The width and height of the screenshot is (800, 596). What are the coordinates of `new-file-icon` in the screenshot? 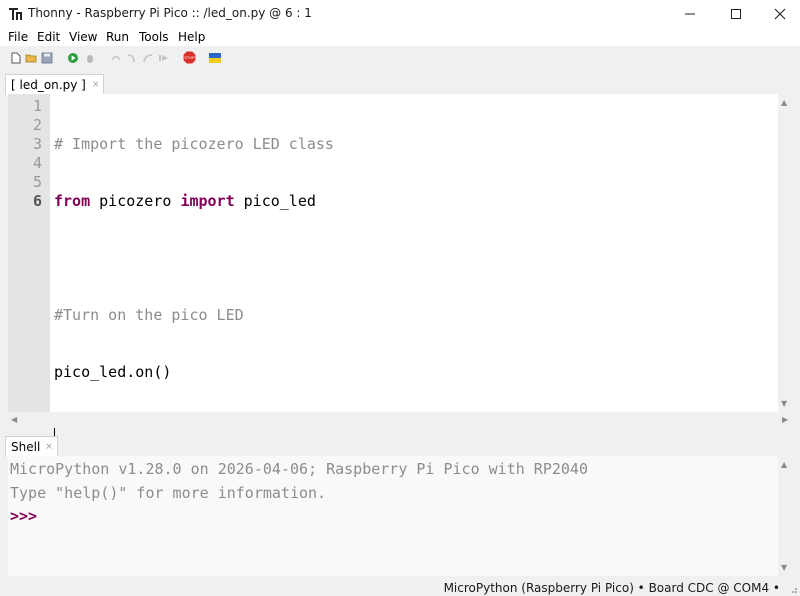 It's located at (16, 58).